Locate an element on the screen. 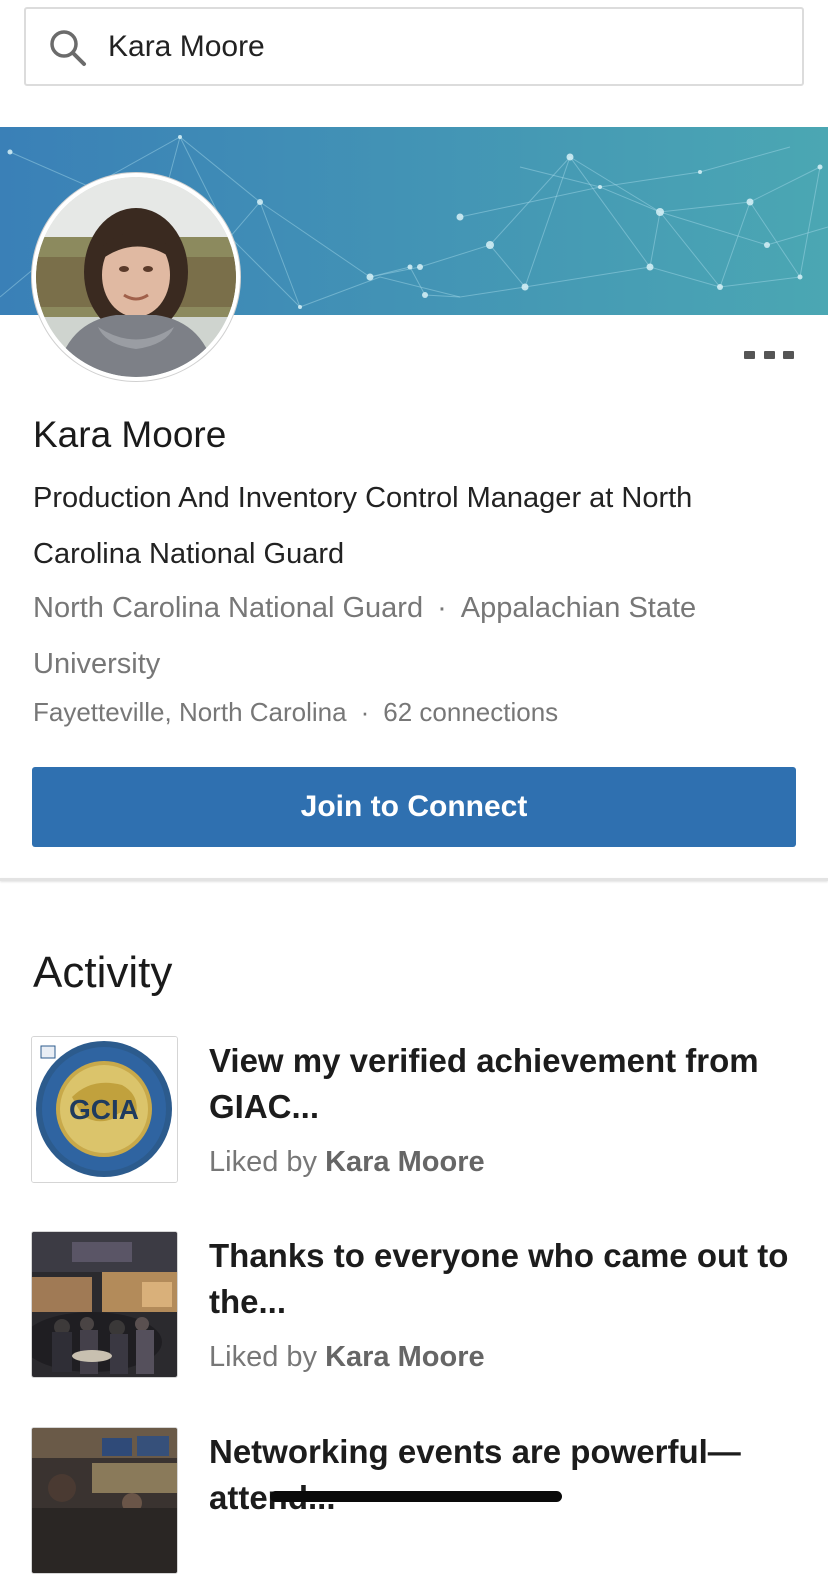  section-divider is located at coordinates (414, 879).